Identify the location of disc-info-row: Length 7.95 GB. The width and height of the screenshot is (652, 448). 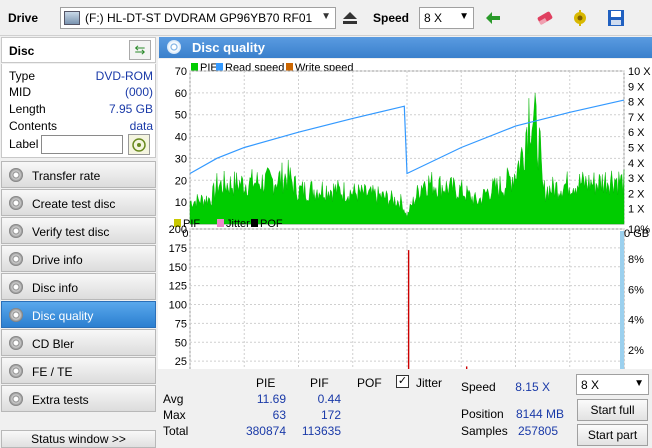
(81, 110).